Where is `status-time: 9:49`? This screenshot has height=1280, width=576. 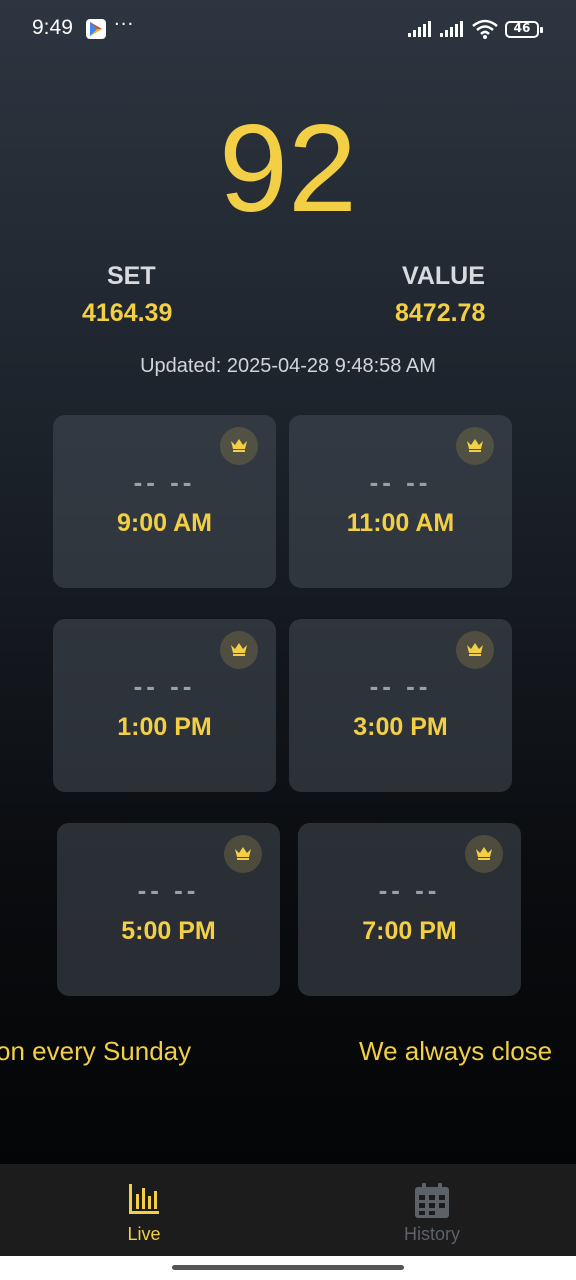 status-time: 9:49 is located at coordinates (52, 27).